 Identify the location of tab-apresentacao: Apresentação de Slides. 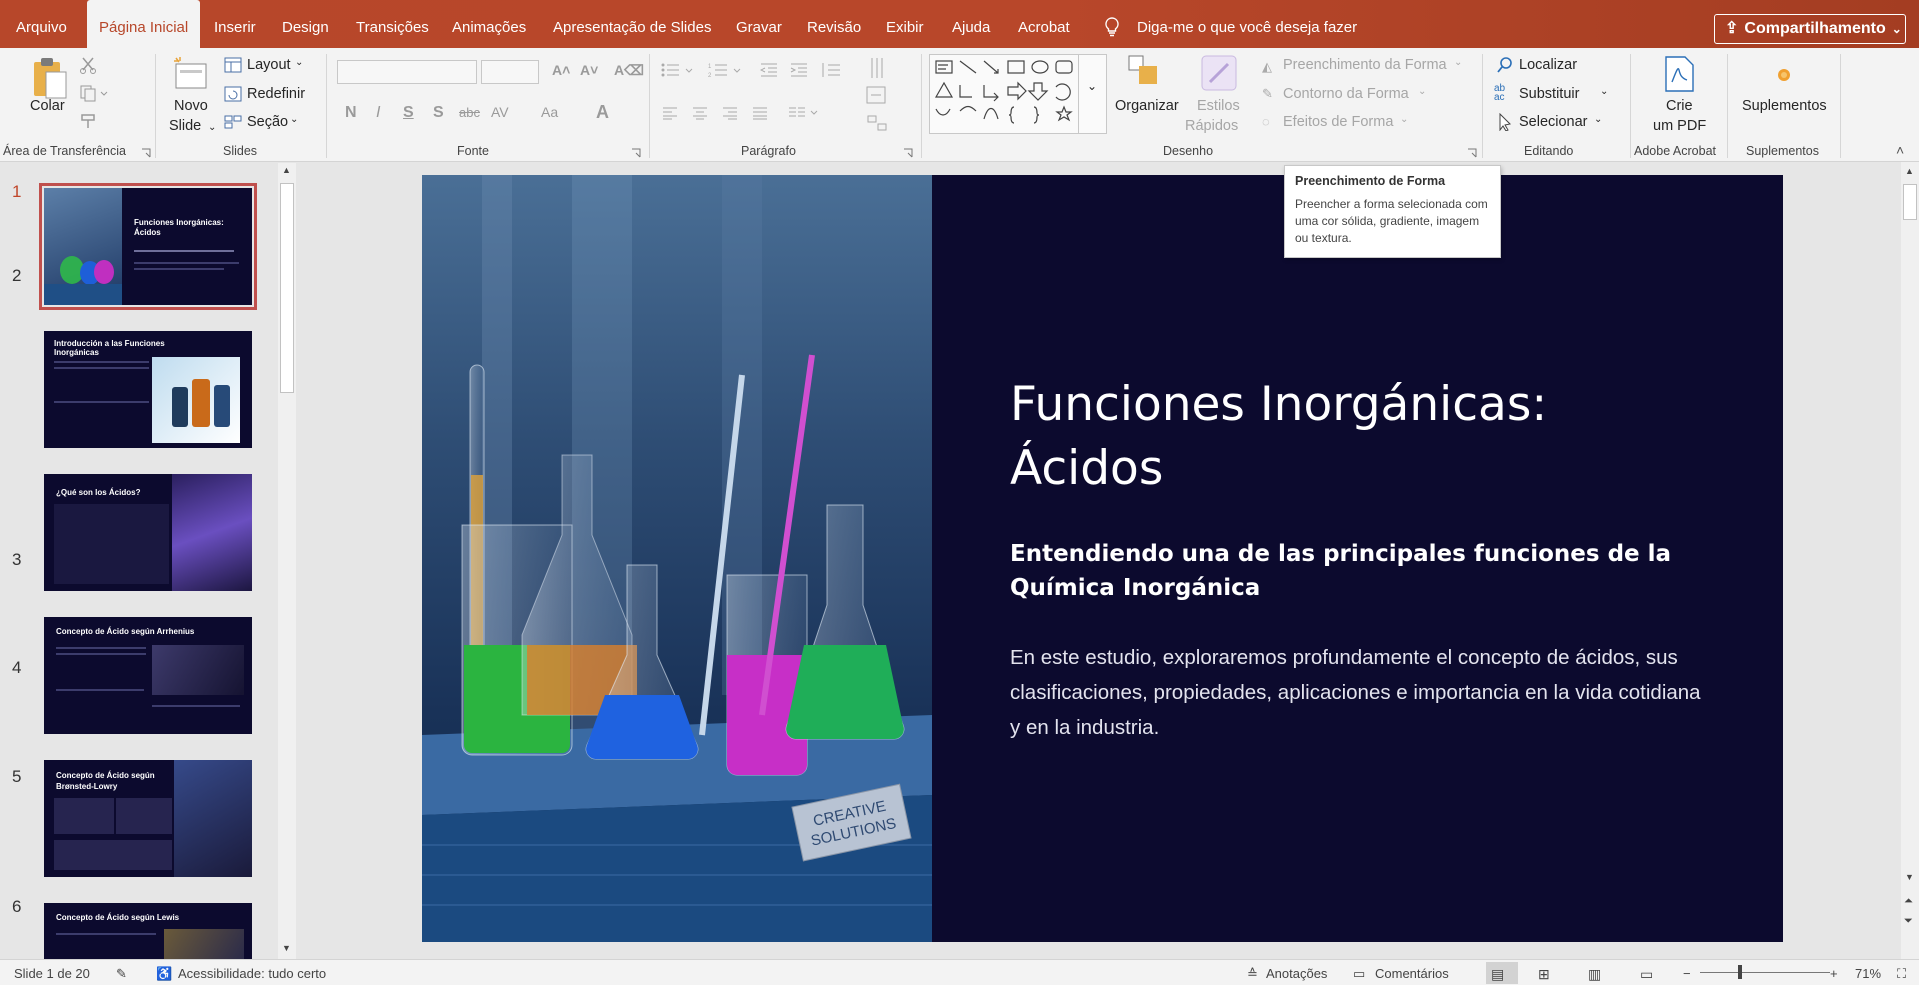
(632, 24).